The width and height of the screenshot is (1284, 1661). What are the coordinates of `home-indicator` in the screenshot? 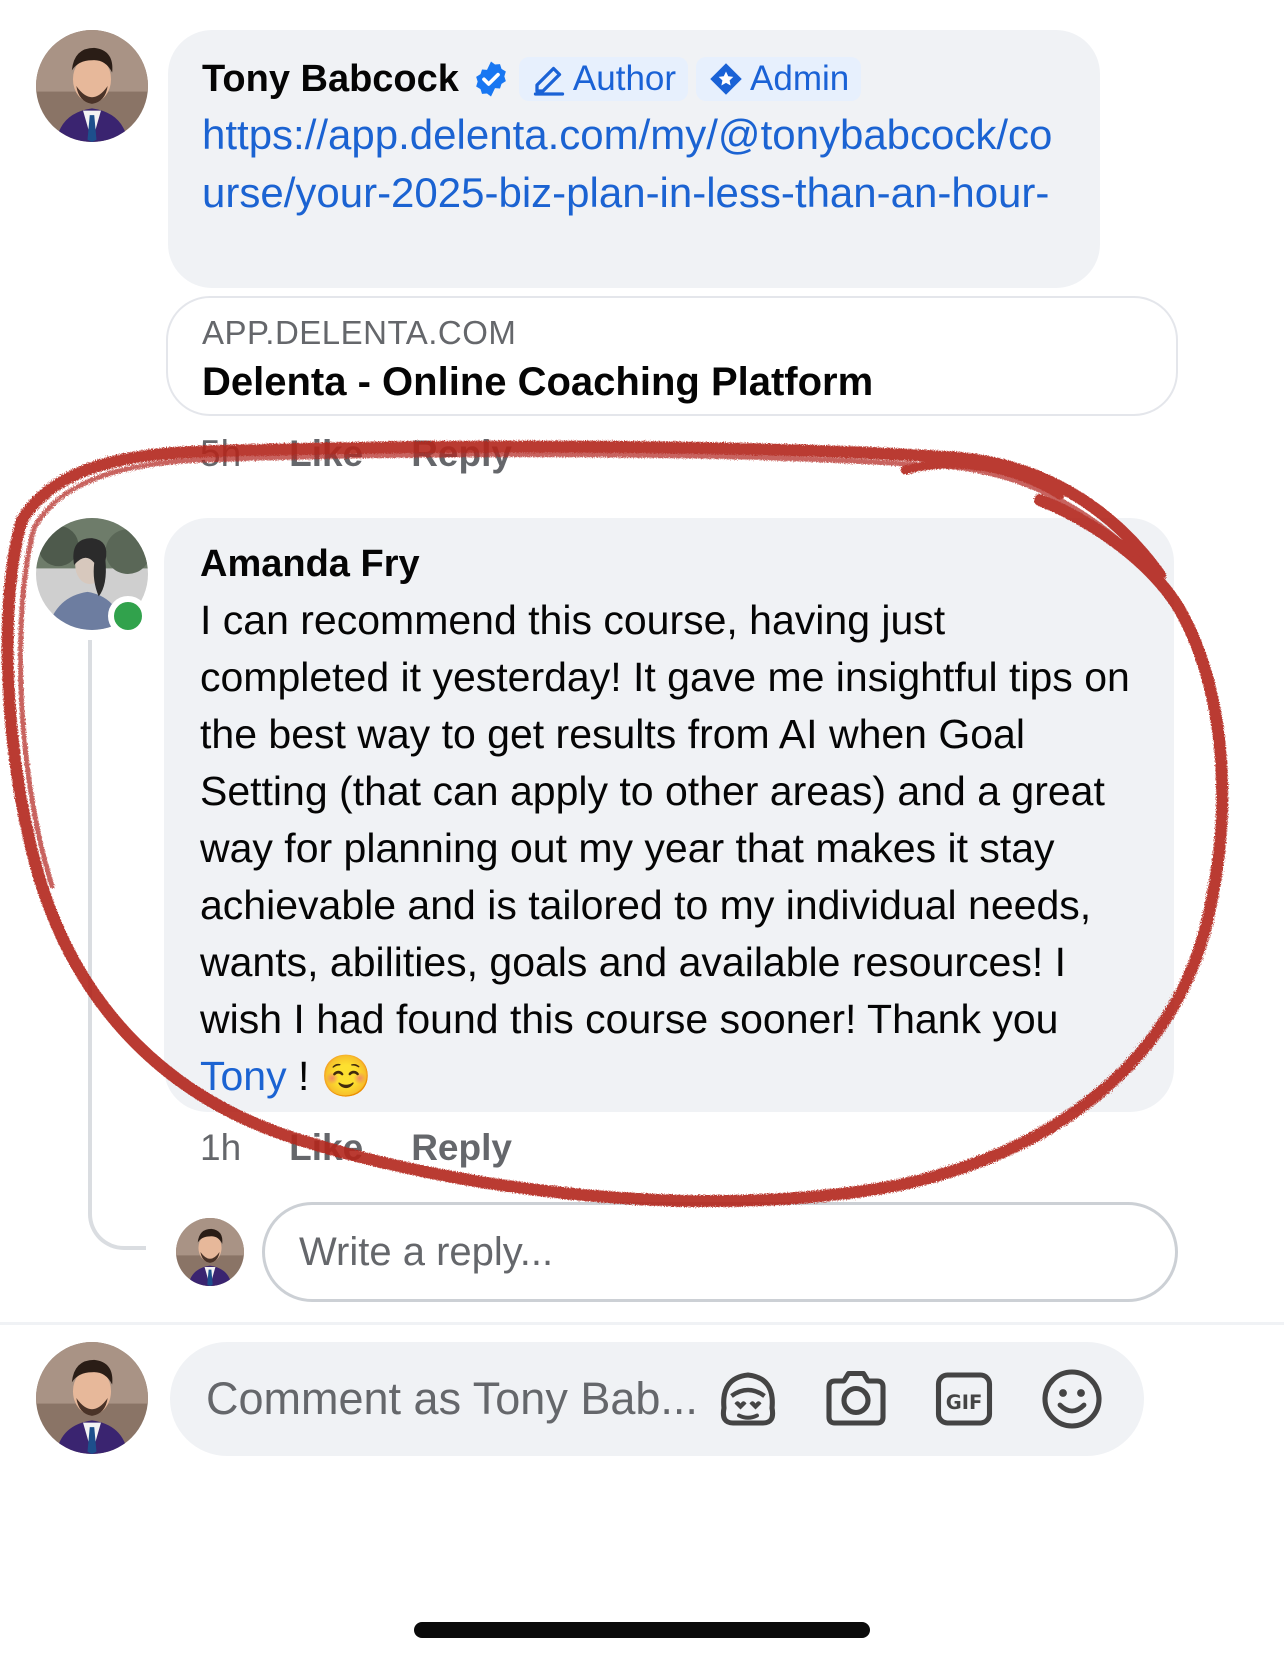 It's located at (642, 1630).